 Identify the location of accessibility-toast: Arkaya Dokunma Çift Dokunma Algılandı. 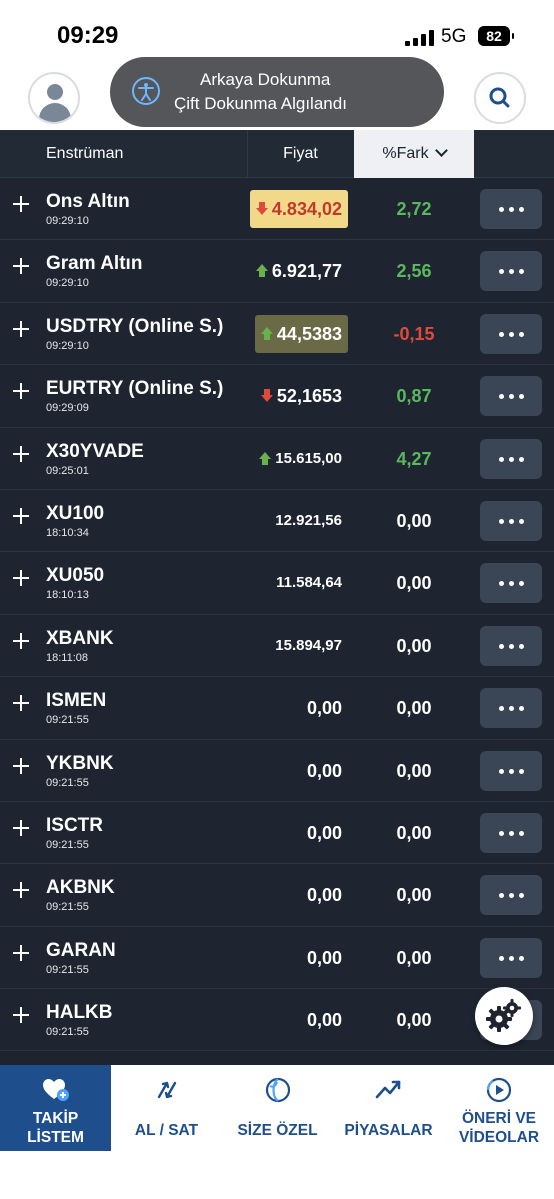
(277, 92).